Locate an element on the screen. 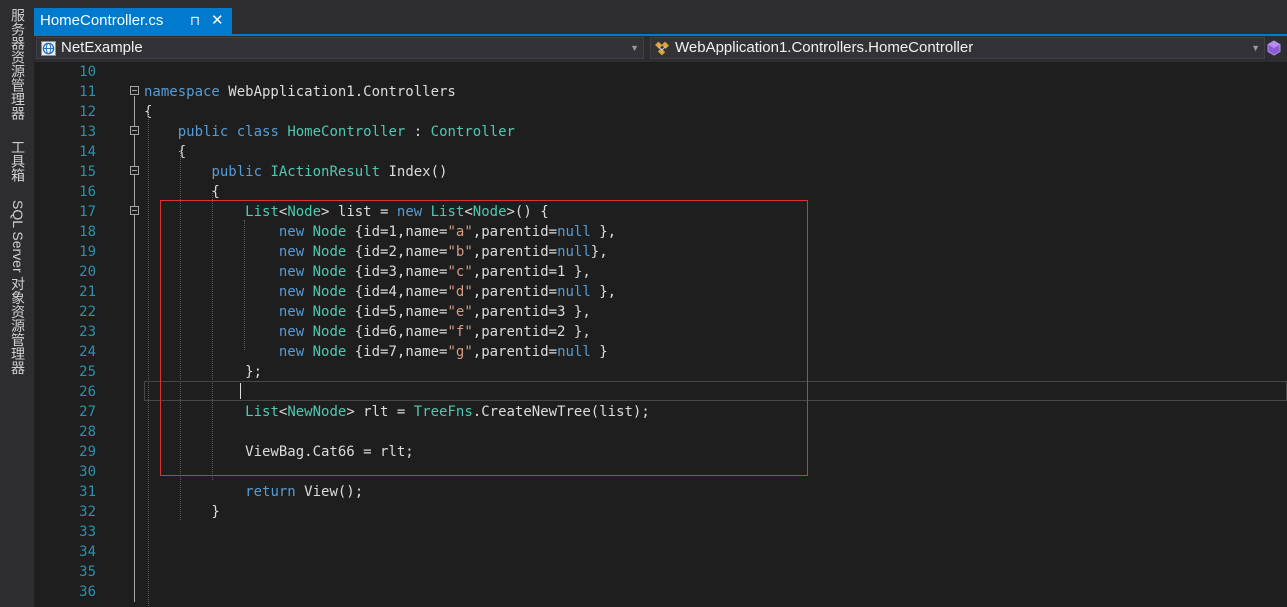 This screenshot has width=1287, height=607. close-icon: ✕ is located at coordinates (217, 21).